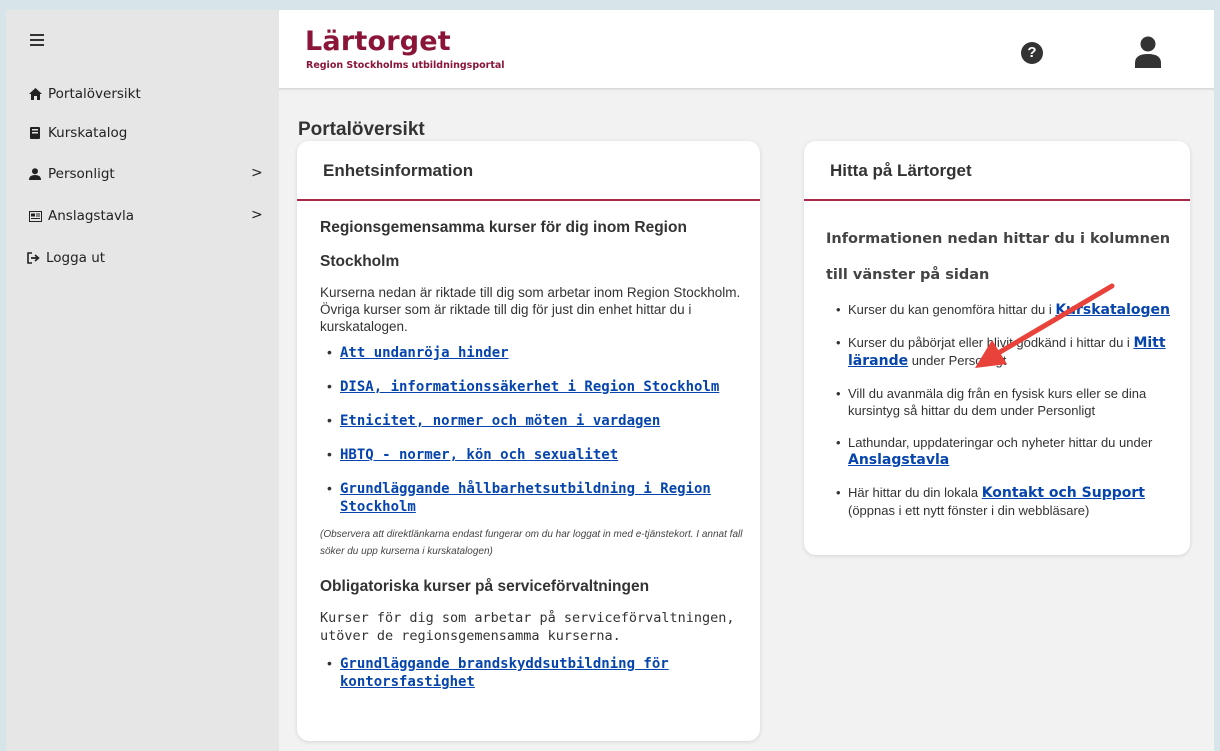  Describe the element at coordinates (1112, 310) in the screenshot. I see `kurskatalogen-link: Kurskatalogen` at that location.